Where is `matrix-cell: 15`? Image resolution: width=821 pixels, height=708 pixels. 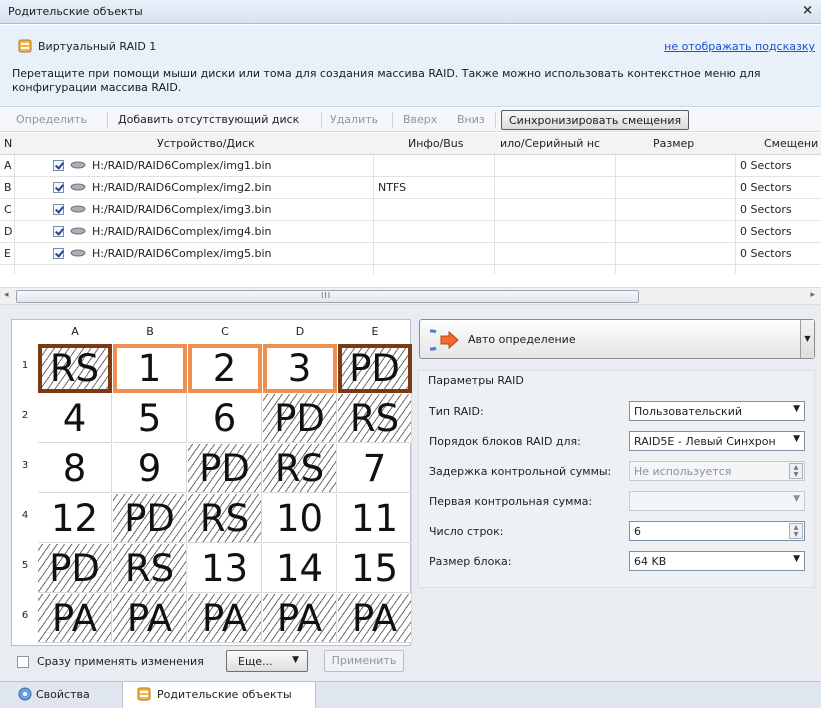
matrix-cell: 15 is located at coordinates (375, 568).